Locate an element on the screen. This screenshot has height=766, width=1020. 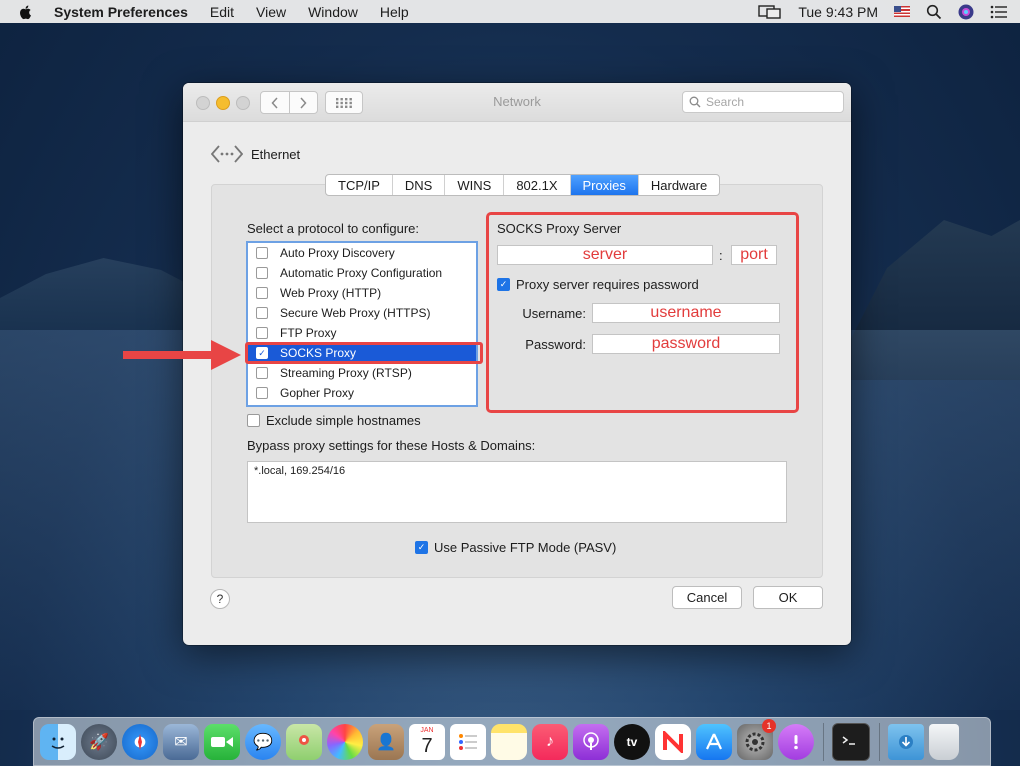
news-n-icon is located at coordinates (673, 741).